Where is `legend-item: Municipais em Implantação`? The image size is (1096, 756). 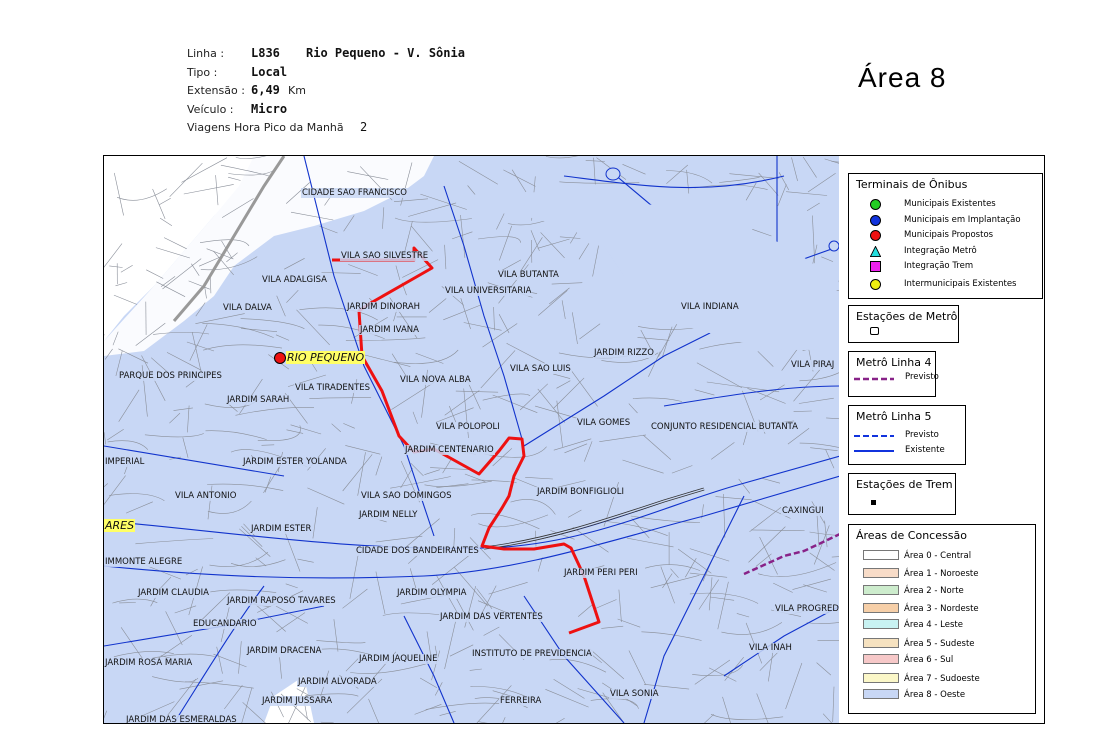
legend-item: Municipais em Implantação is located at coordinates (956, 221).